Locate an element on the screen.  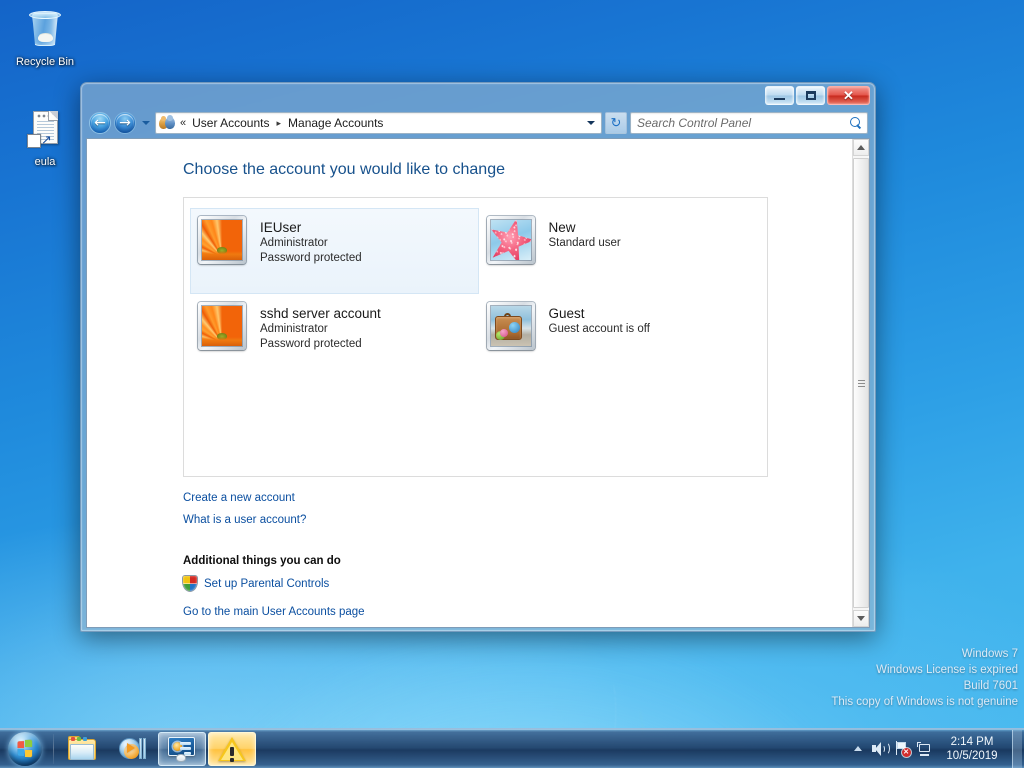
show-desktop-button is located at coordinates (1017, 748).